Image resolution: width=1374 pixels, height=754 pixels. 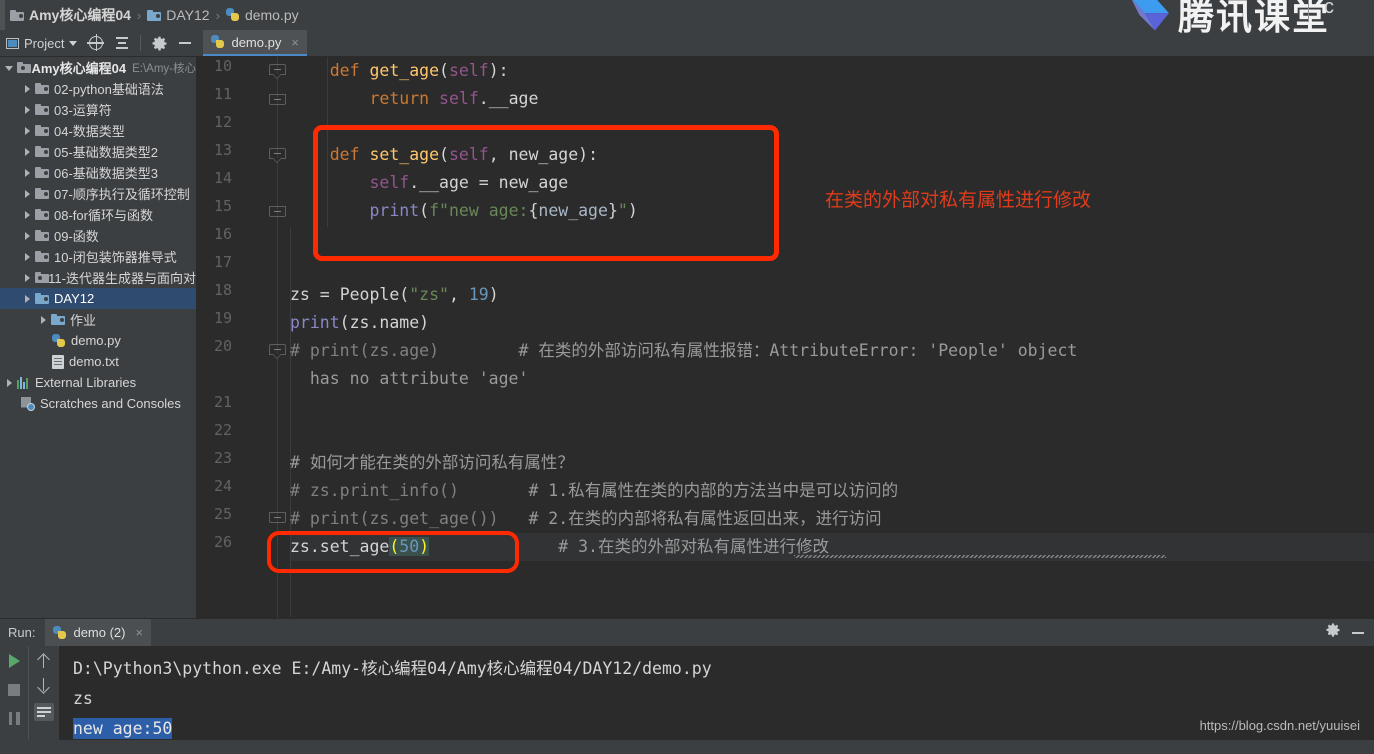 I want to click on code-comment-line24-note: # 1.私有属性在类的内部的方法当中是可以访问的, so click(x=713, y=490).